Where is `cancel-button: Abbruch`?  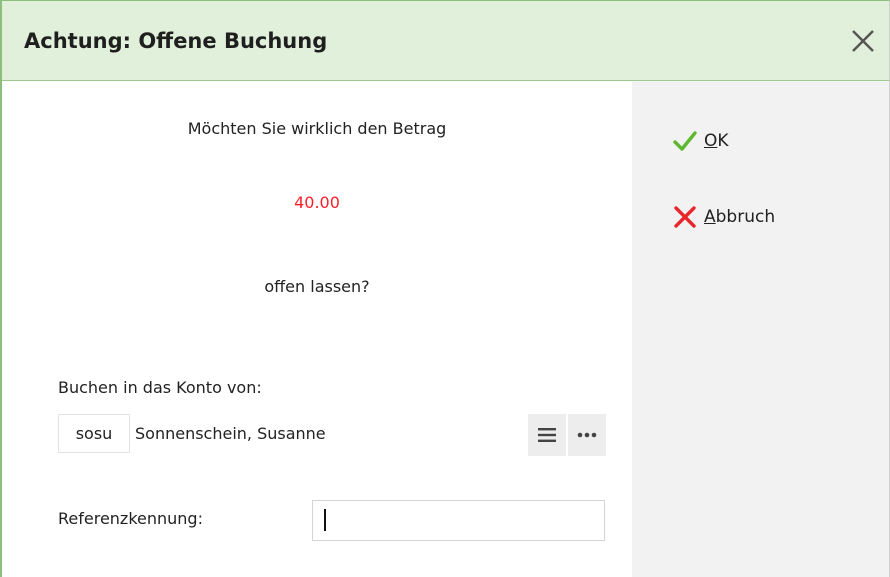 cancel-button: Abbruch is located at coordinates (723, 217).